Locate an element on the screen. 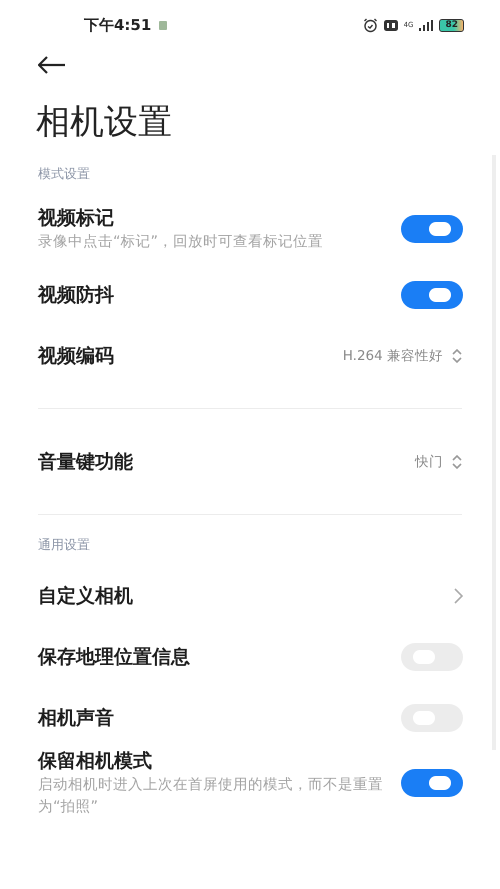 This screenshot has width=500, height=889. page-title: 相机设置 is located at coordinates (104, 122).